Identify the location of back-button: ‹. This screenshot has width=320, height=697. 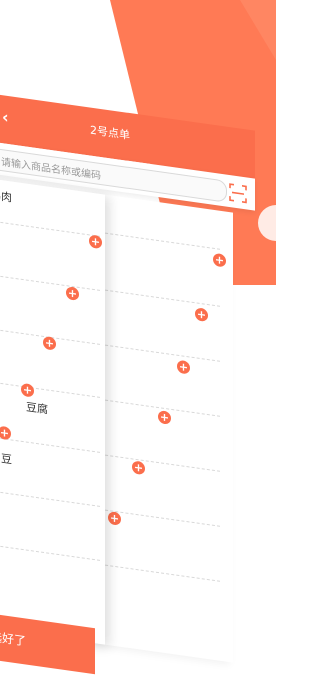
(5, 117).